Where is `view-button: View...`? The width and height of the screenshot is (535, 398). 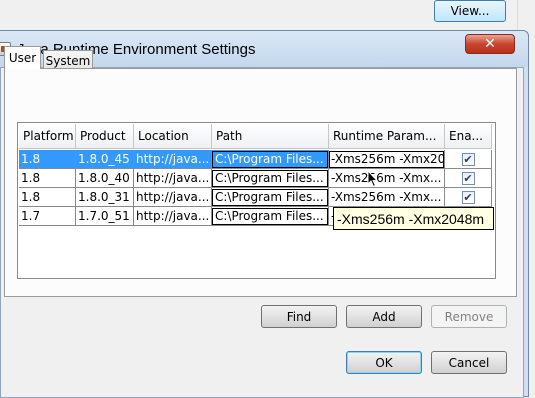 view-button: View... is located at coordinates (470, 11).